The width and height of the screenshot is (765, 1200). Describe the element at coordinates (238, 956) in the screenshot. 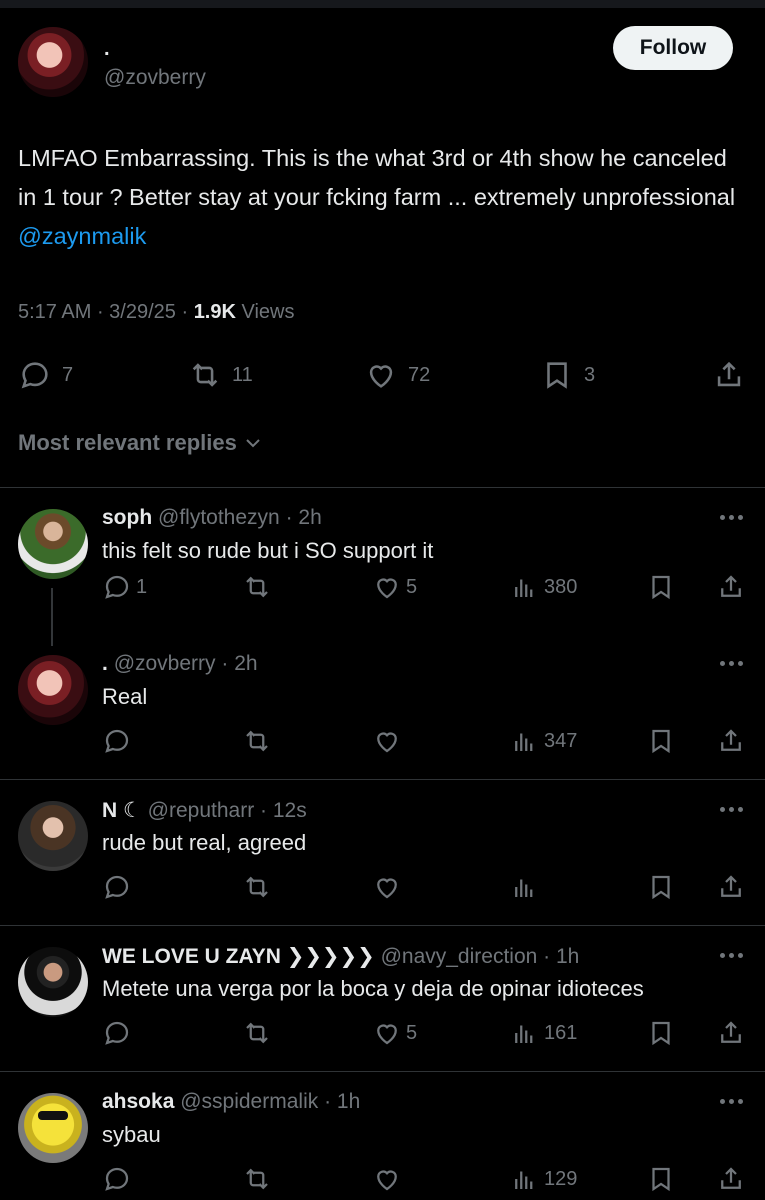

I see `reply-name: WE LOVE U ZAYN ❯❯❯❯❯` at that location.